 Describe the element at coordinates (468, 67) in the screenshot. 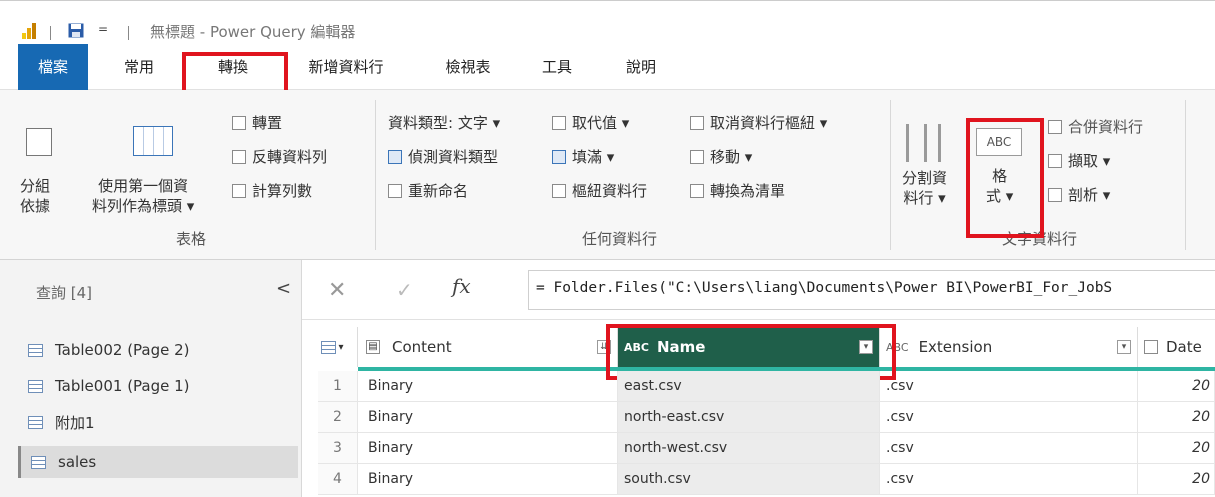

I see `tab-view: 檢視表` at that location.